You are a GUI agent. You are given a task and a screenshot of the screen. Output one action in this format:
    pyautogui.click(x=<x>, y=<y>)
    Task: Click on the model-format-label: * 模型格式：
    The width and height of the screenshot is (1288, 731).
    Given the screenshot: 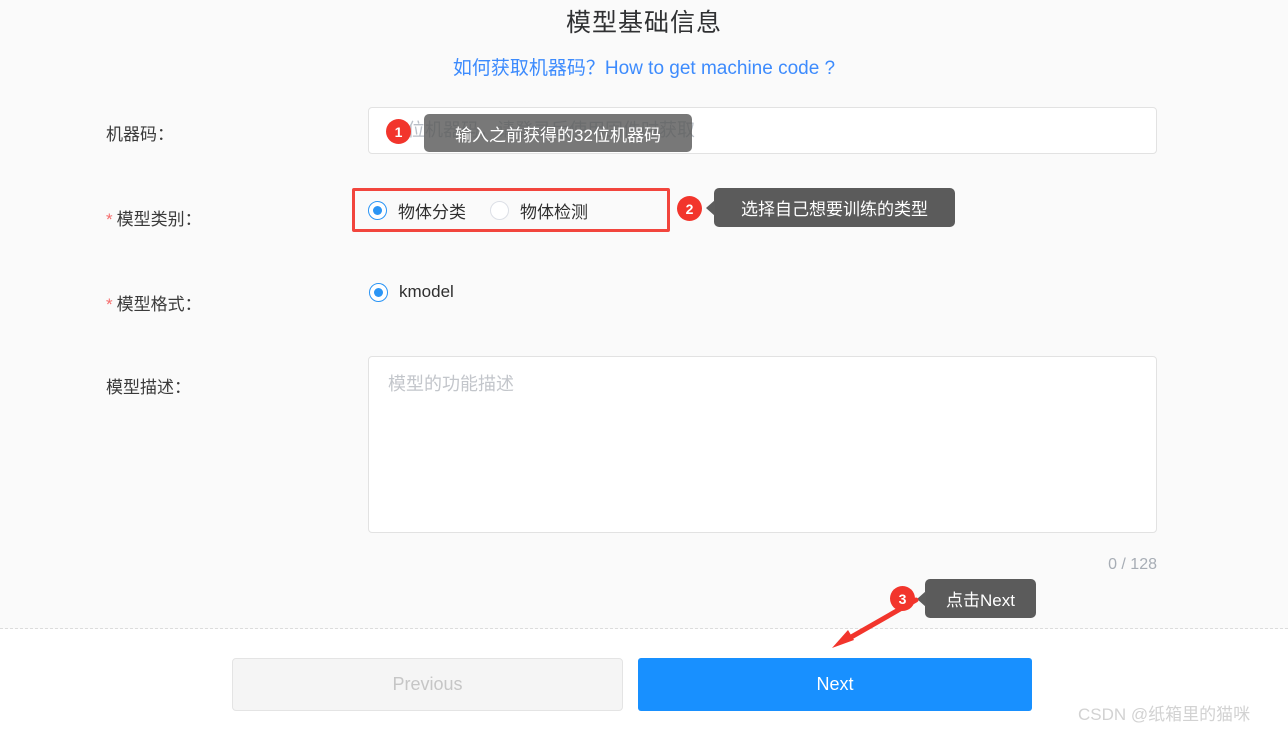 What is the action you would take?
    pyautogui.click(x=154, y=302)
    